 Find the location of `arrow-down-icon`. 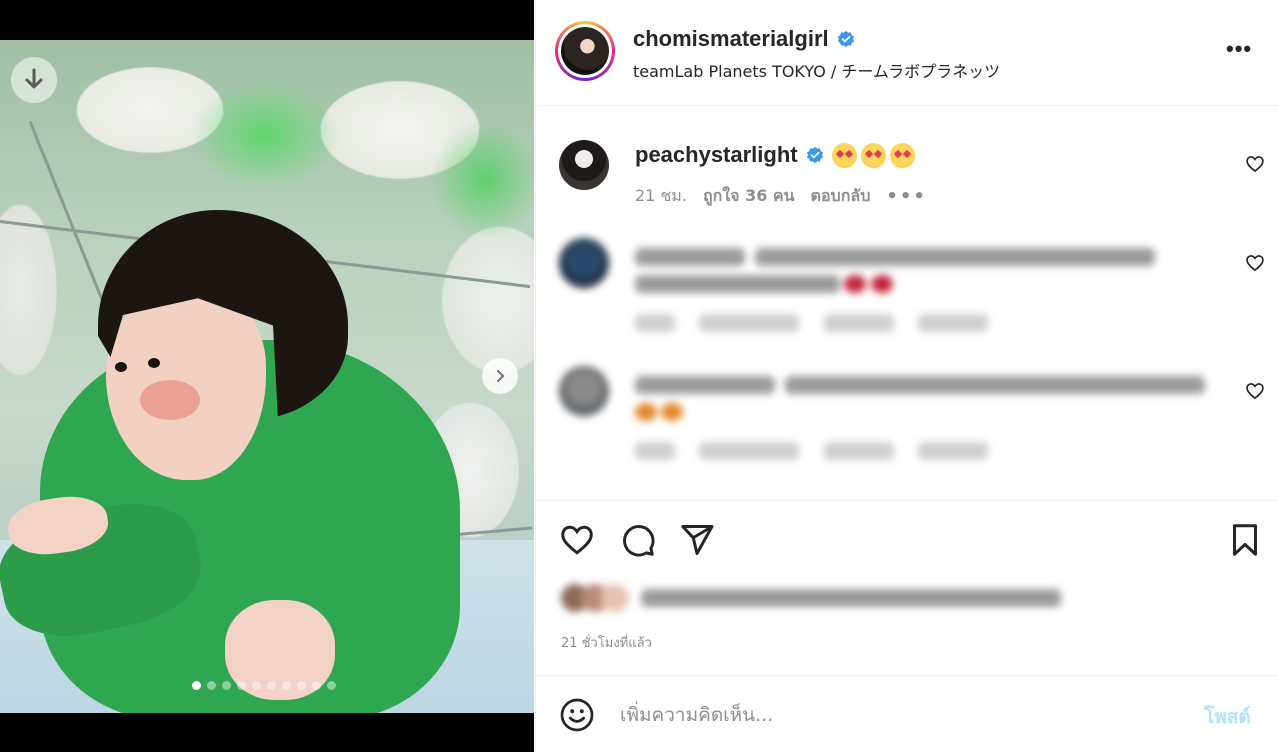

arrow-down-icon is located at coordinates (34, 78).